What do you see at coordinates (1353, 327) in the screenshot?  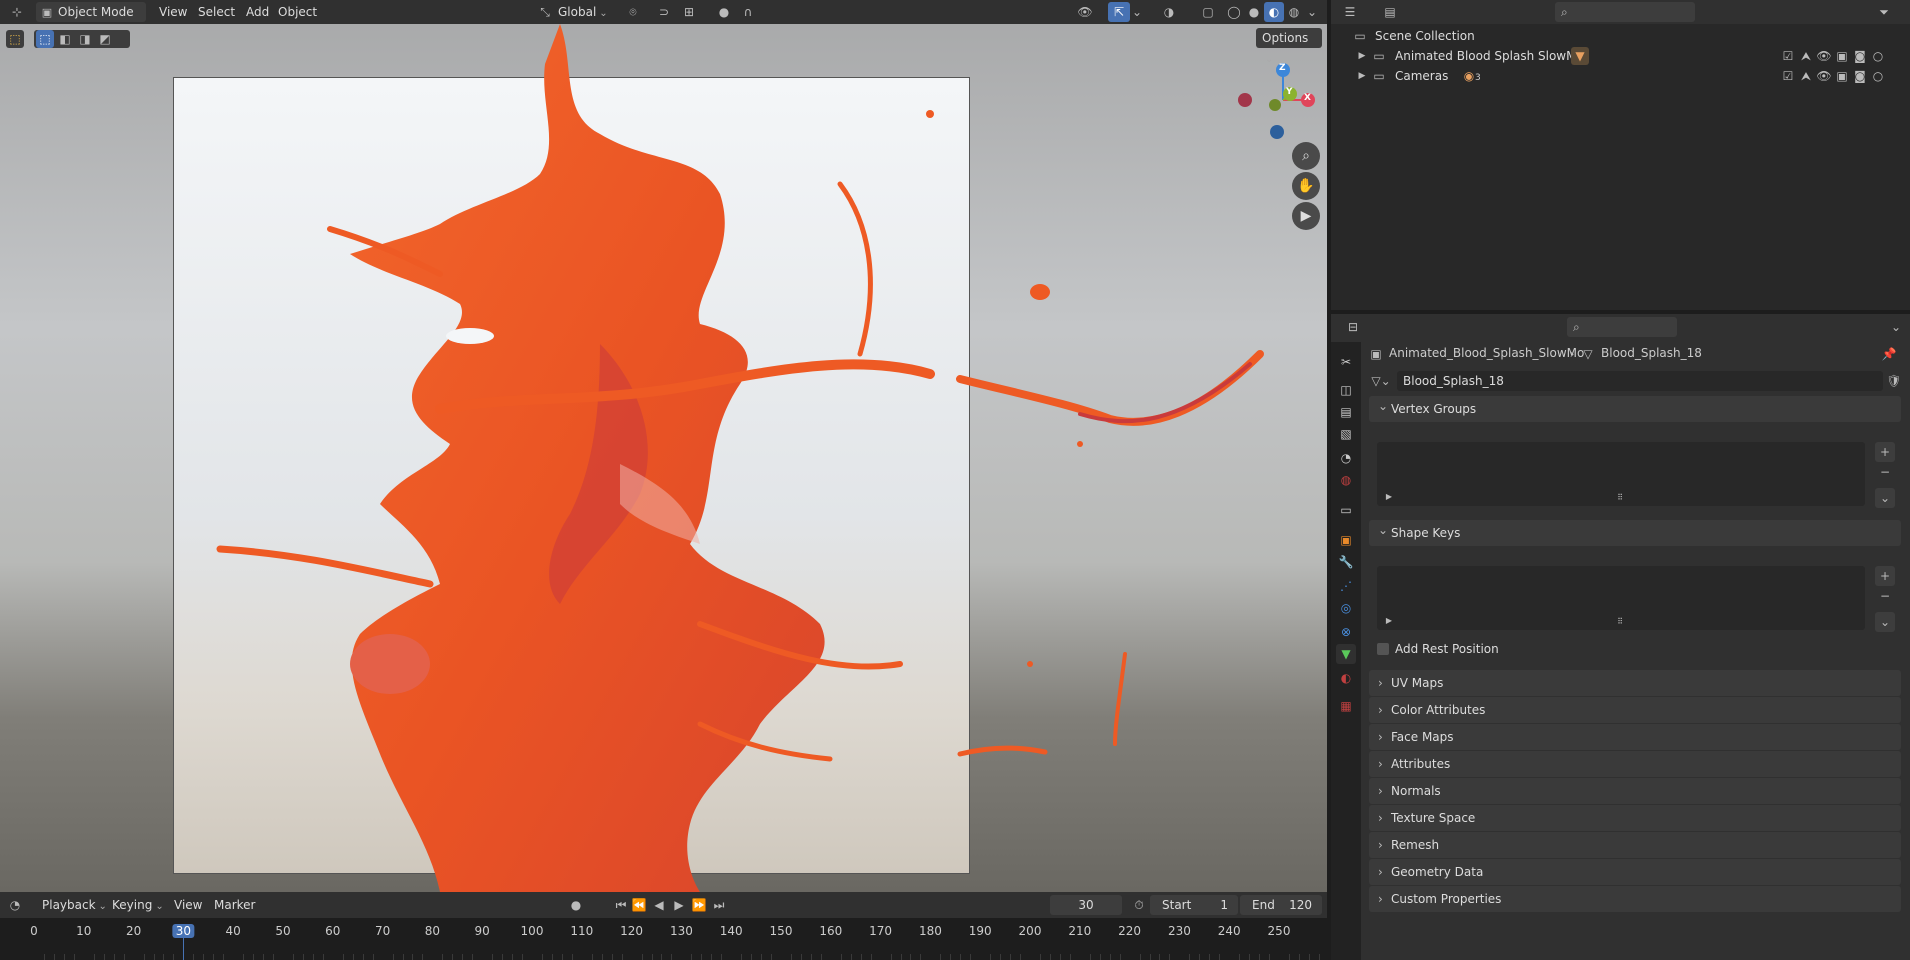 I see `properties-editor-icon: ⊟` at bounding box center [1353, 327].